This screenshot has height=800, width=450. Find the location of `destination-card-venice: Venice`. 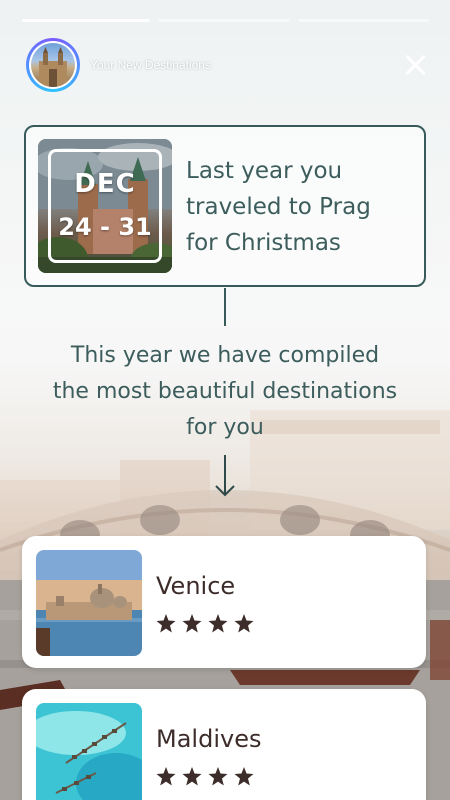

destination-card-venice: Venice is located at coordinates (224, 602).